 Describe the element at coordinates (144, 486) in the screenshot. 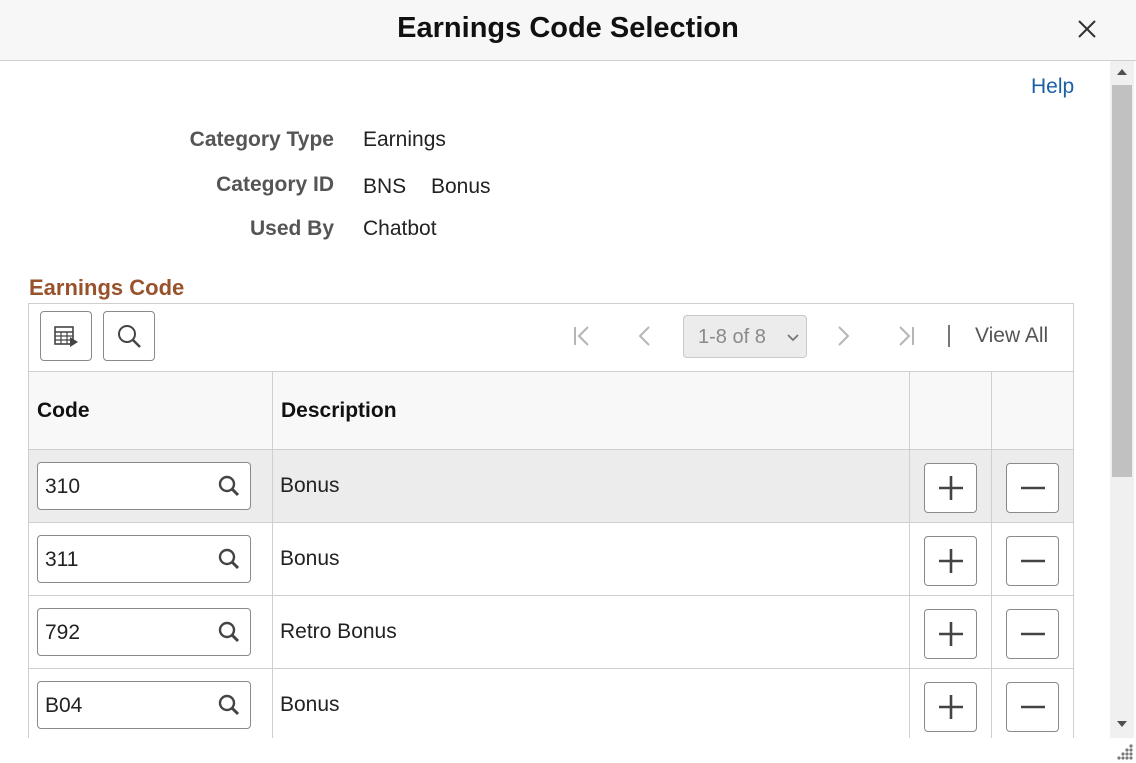

I see `code-input: 310` at that location.